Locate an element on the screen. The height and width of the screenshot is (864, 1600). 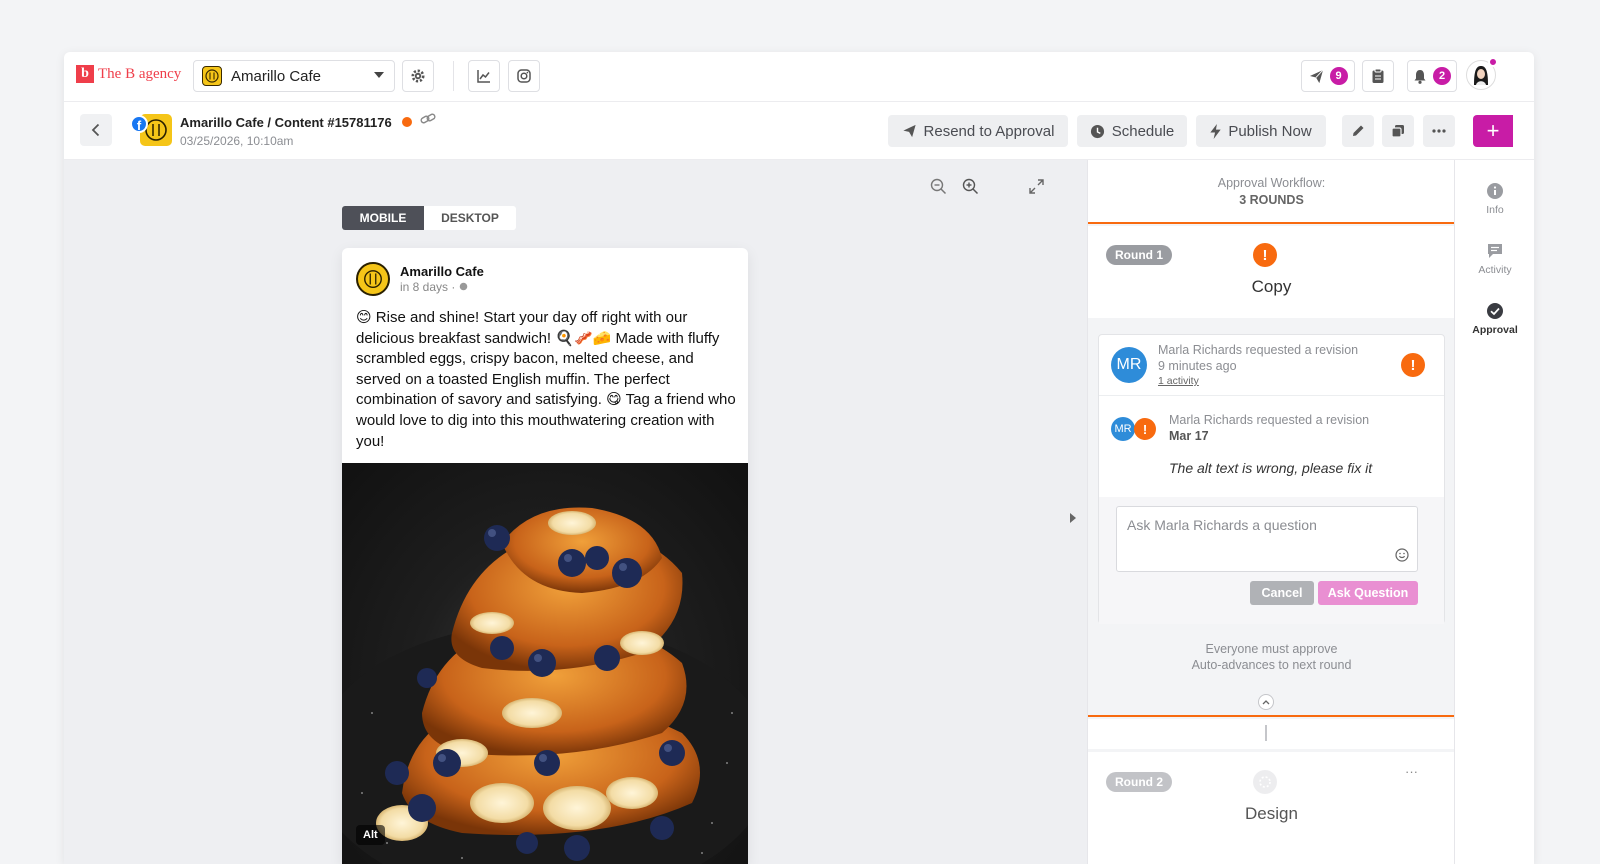
gear-icon is located at coordinates (418, 76).